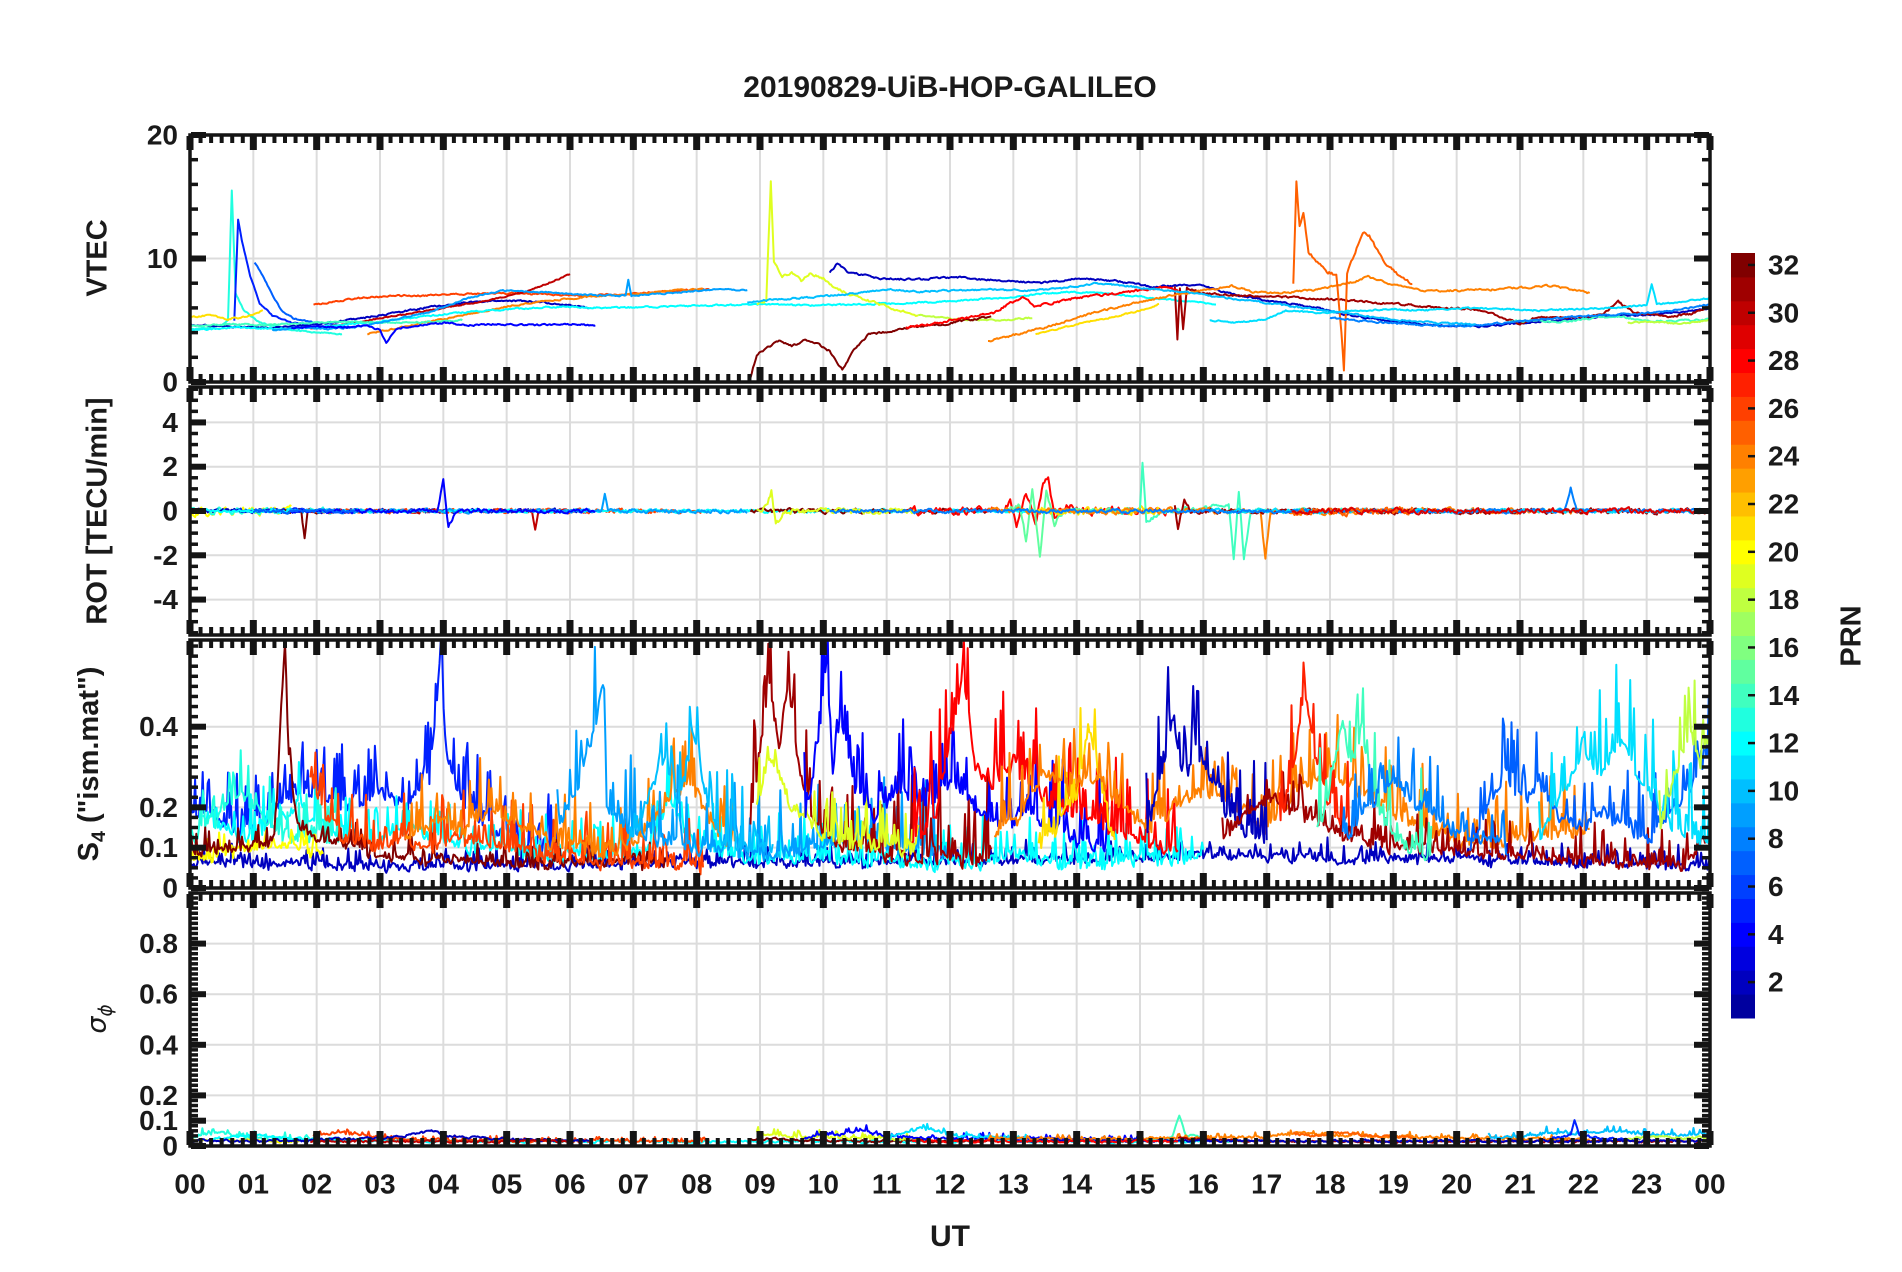 The width and height of the screenshot is (1902, 1272). Describe the element at coordinates (950, 87) in the screenshot. I see `chart-title: 20190829-UiB-HOP-GALILEO` at that location.